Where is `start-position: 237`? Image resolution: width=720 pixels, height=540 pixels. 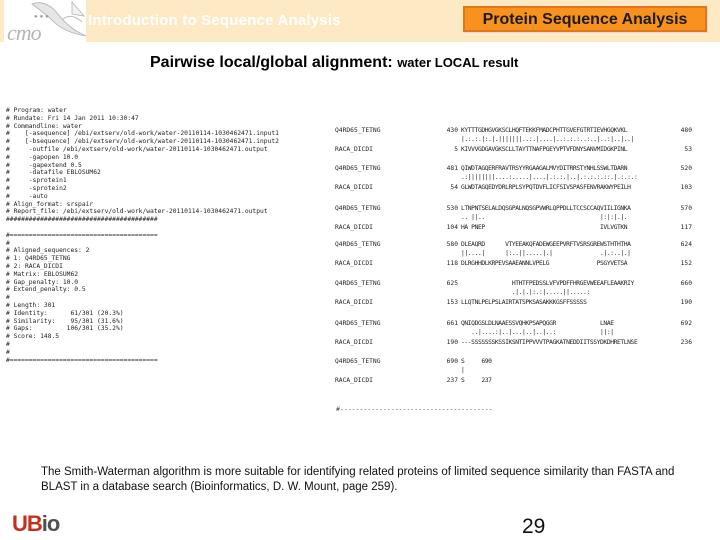
start-position: 237 is located at coordinates (452, 380).